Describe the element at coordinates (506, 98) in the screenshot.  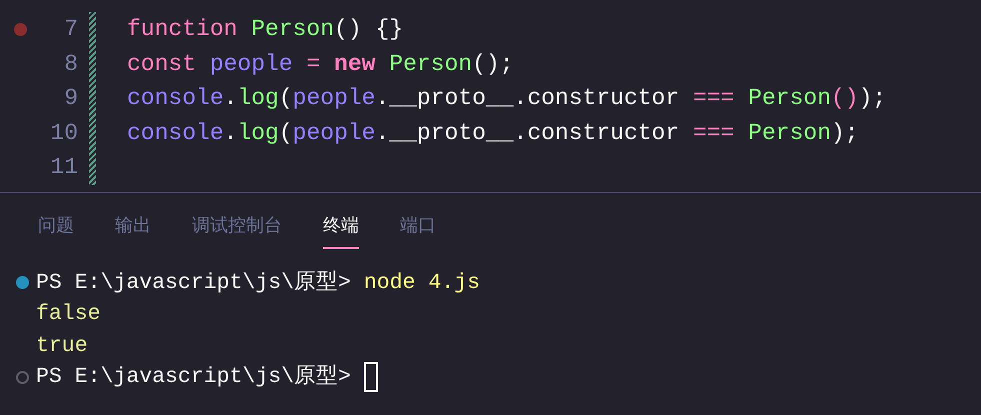
I see `code-line: console.log(people.__proto__.constructor === Person());` at that location.